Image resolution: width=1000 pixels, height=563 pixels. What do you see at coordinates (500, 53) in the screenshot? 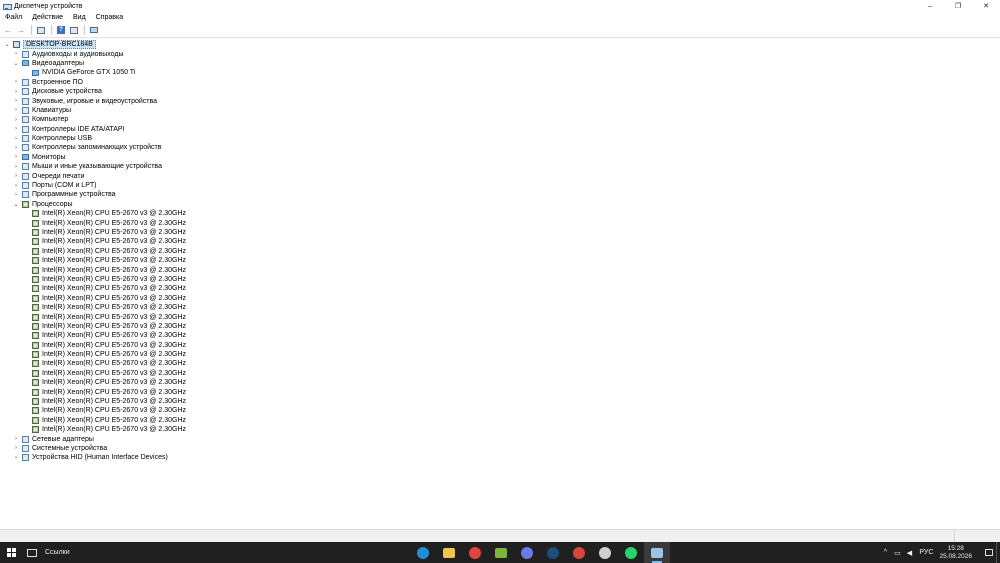
I see `tree-row: › Аудиовходы и аудиовыходы` at bounding box center [500, 53].